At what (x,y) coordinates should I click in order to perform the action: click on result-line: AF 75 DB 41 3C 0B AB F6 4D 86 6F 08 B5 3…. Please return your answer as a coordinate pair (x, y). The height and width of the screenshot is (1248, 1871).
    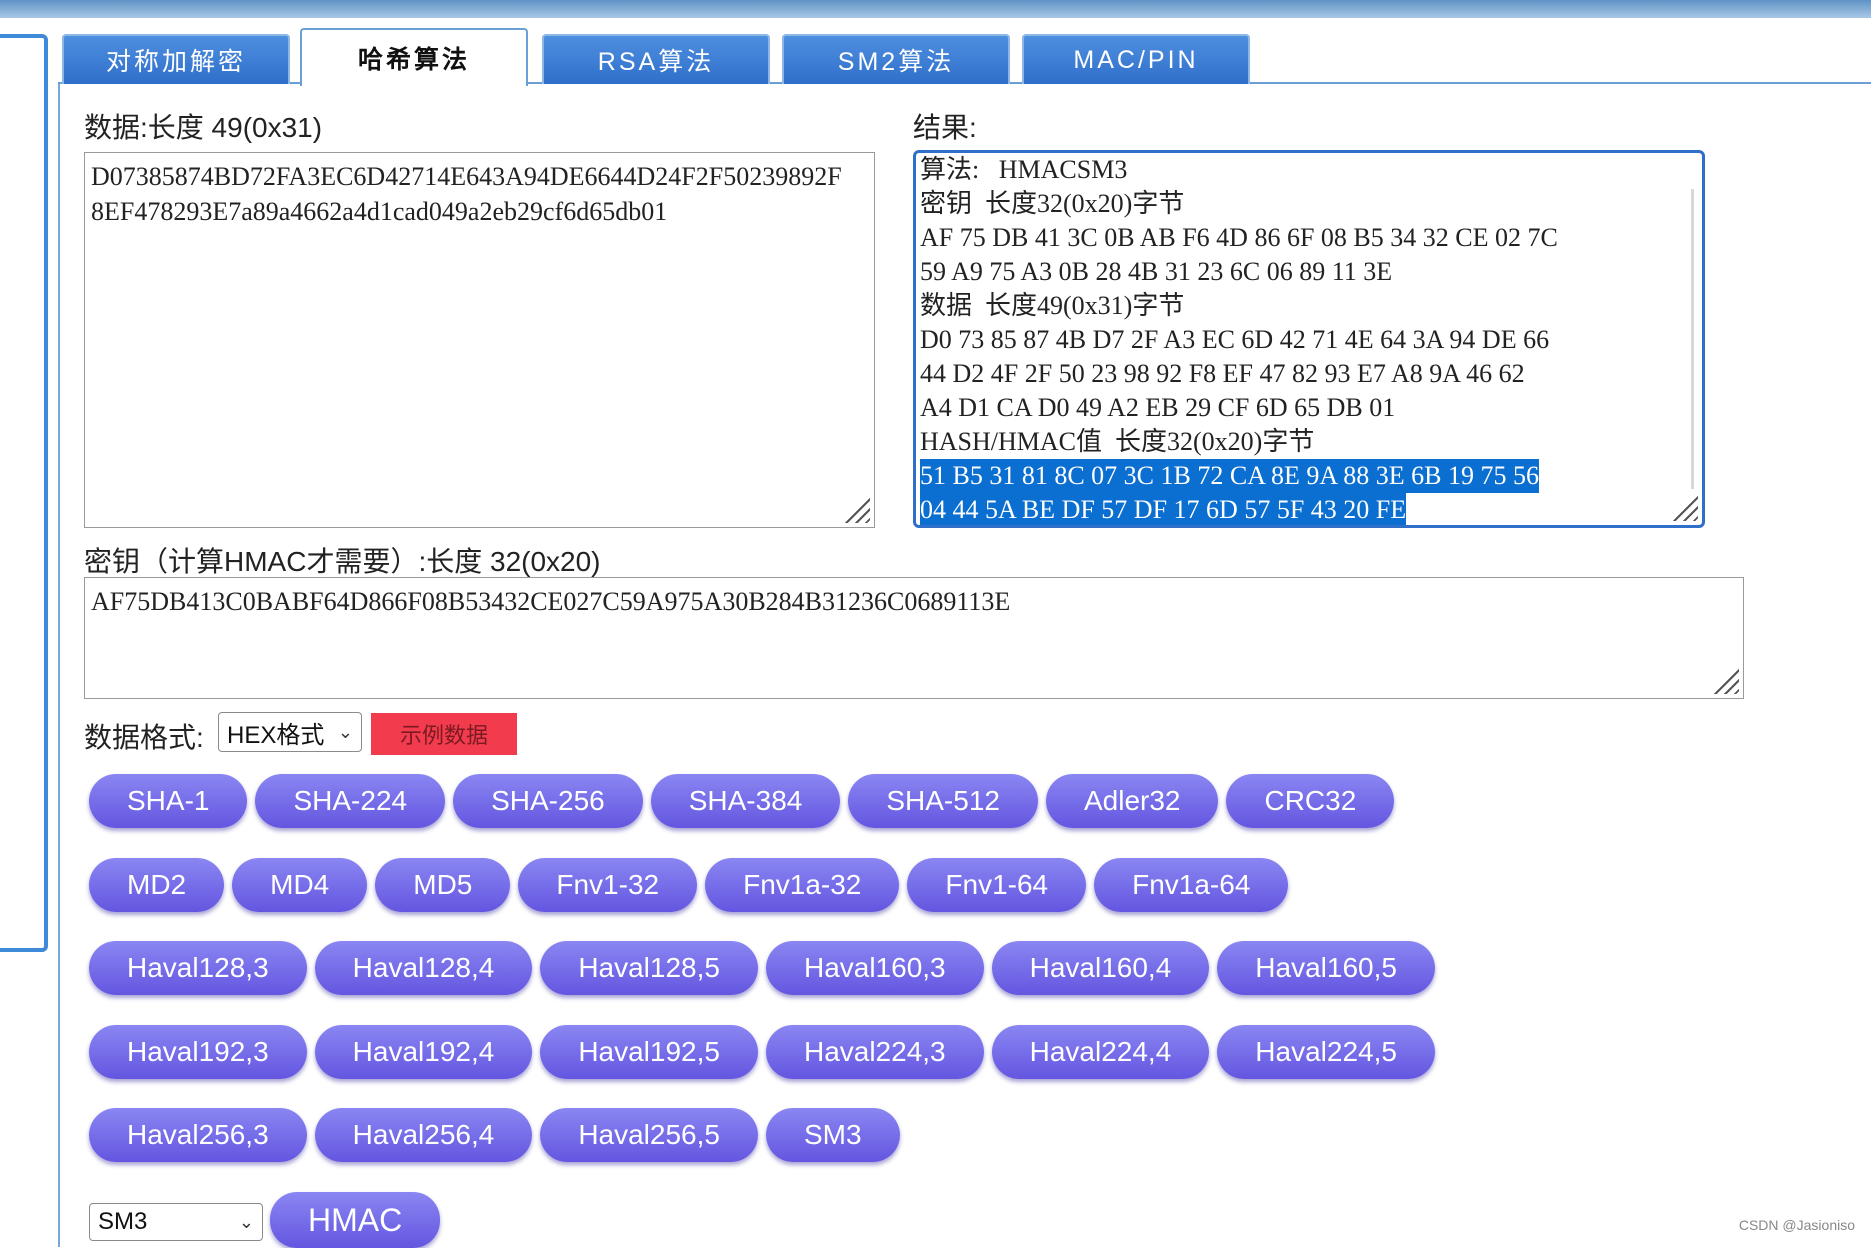
    Looking at the image, I should click on (1239, 237).